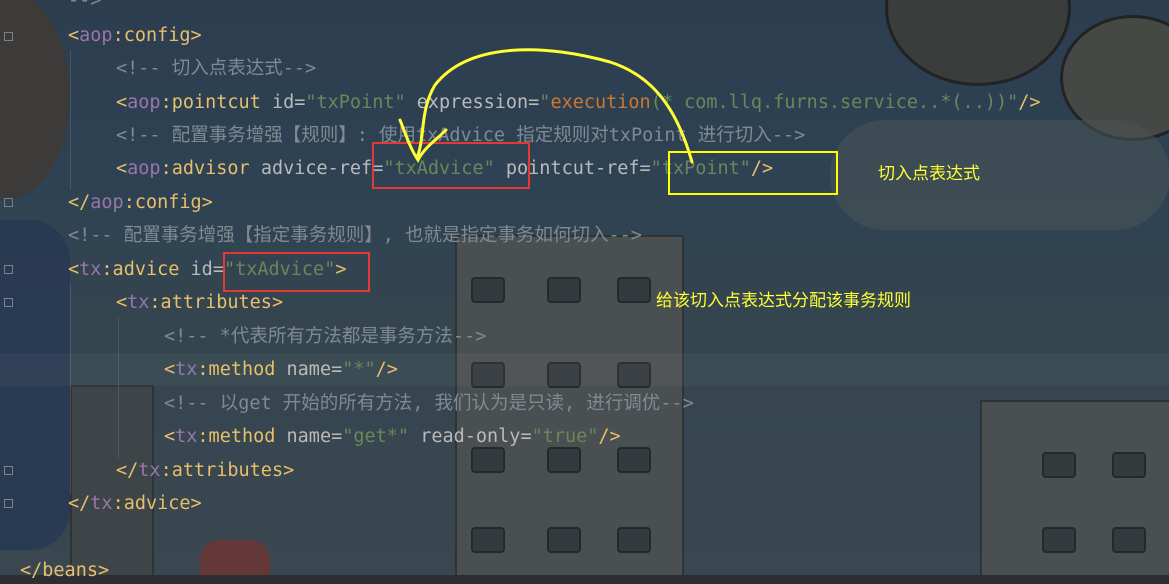 Image resolution: width=1169 pixels, height=584 pixels. What do you see at coordinates (546, 106) in the screenshot?
I see `annotation-arrow-icon` at bounding box center [546, 106].